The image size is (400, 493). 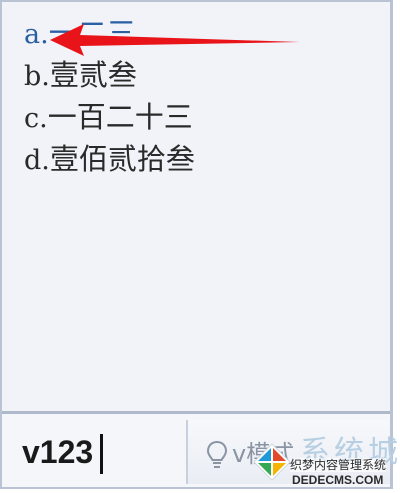 I want to click on candidate-key: c., so click(x=36, y=118).